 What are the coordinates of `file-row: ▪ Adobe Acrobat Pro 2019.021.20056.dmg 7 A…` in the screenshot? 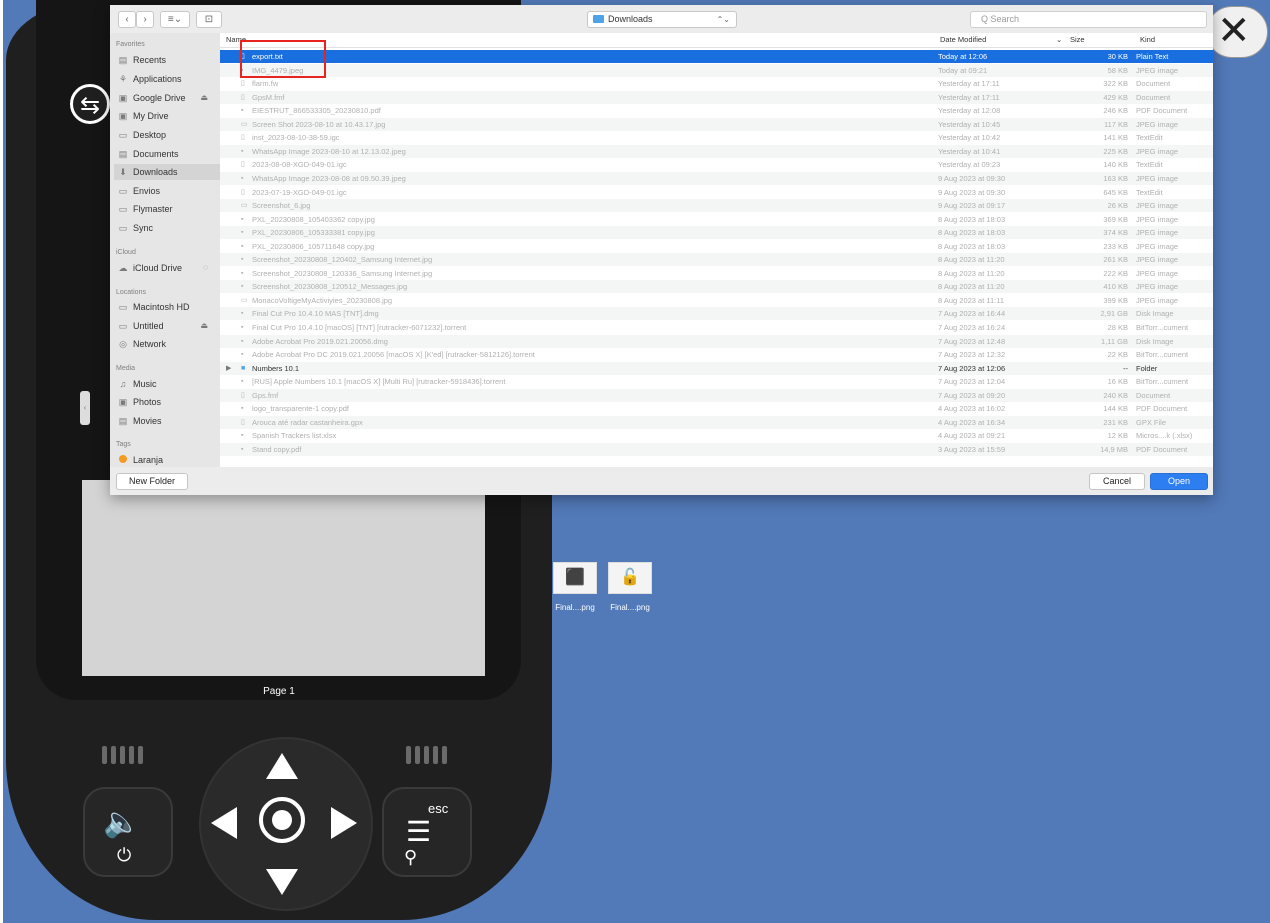 It's located at (716, 341).